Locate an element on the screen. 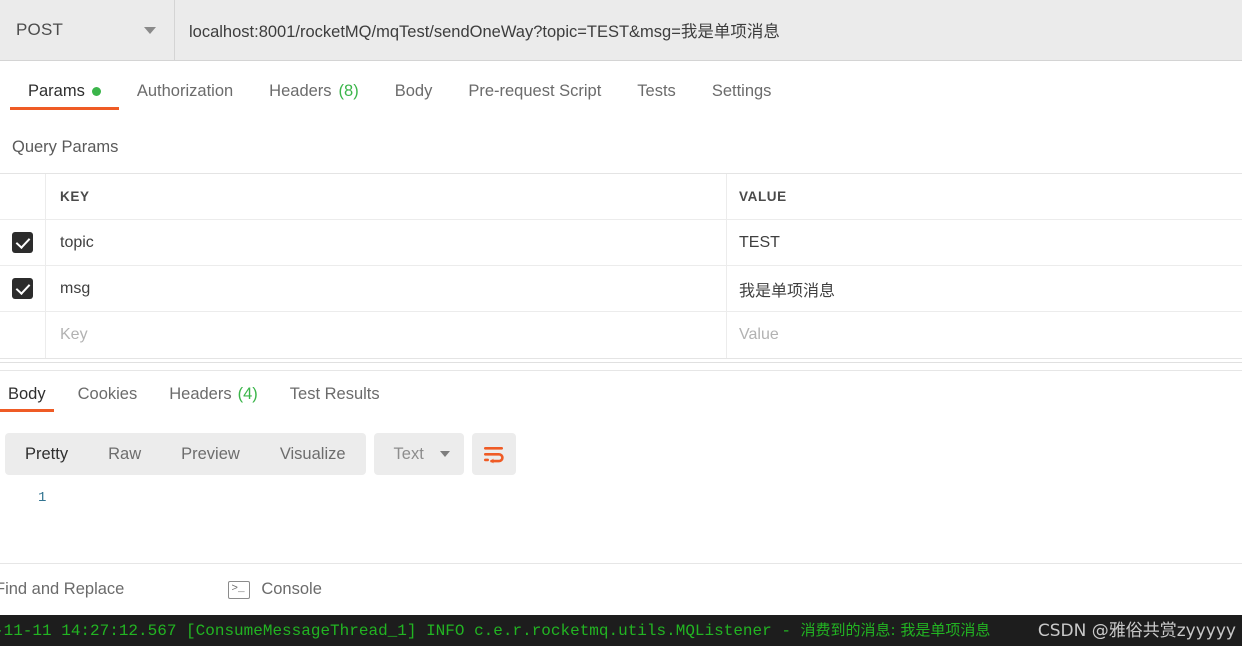 The image size is (1242, 646). response-tab-test-results-label: Test Results is located at coordinates (334, 393).